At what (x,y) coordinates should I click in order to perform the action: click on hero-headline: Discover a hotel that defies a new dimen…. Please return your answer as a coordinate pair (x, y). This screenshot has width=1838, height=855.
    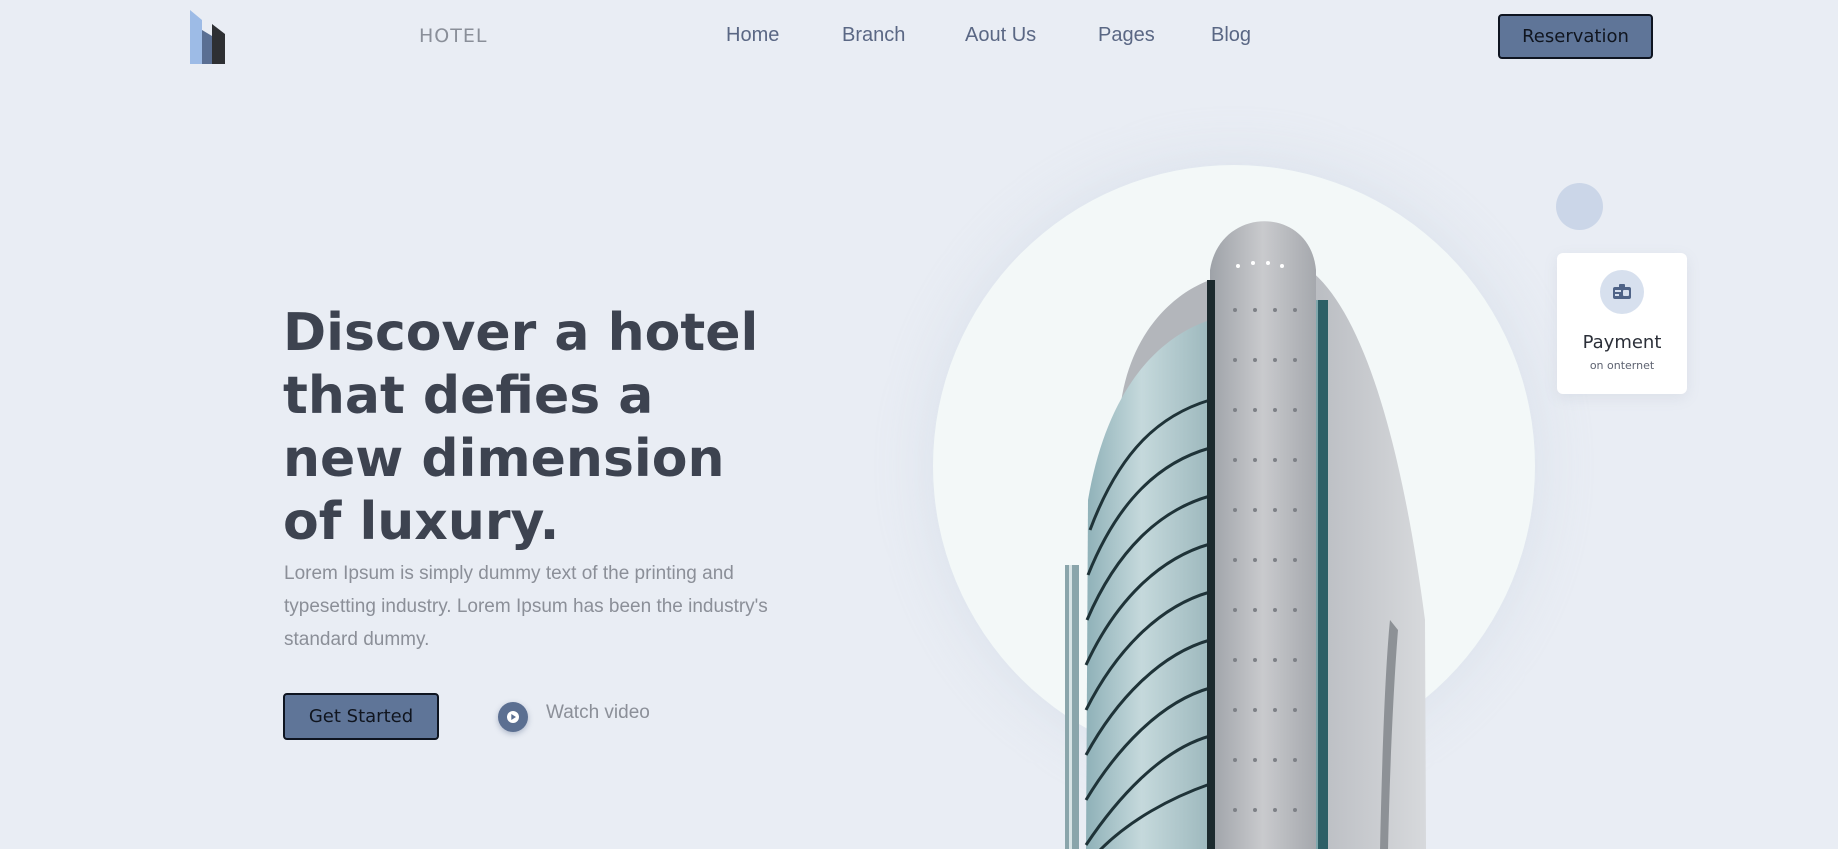
    Looking at the image, I should click on (521, 427).